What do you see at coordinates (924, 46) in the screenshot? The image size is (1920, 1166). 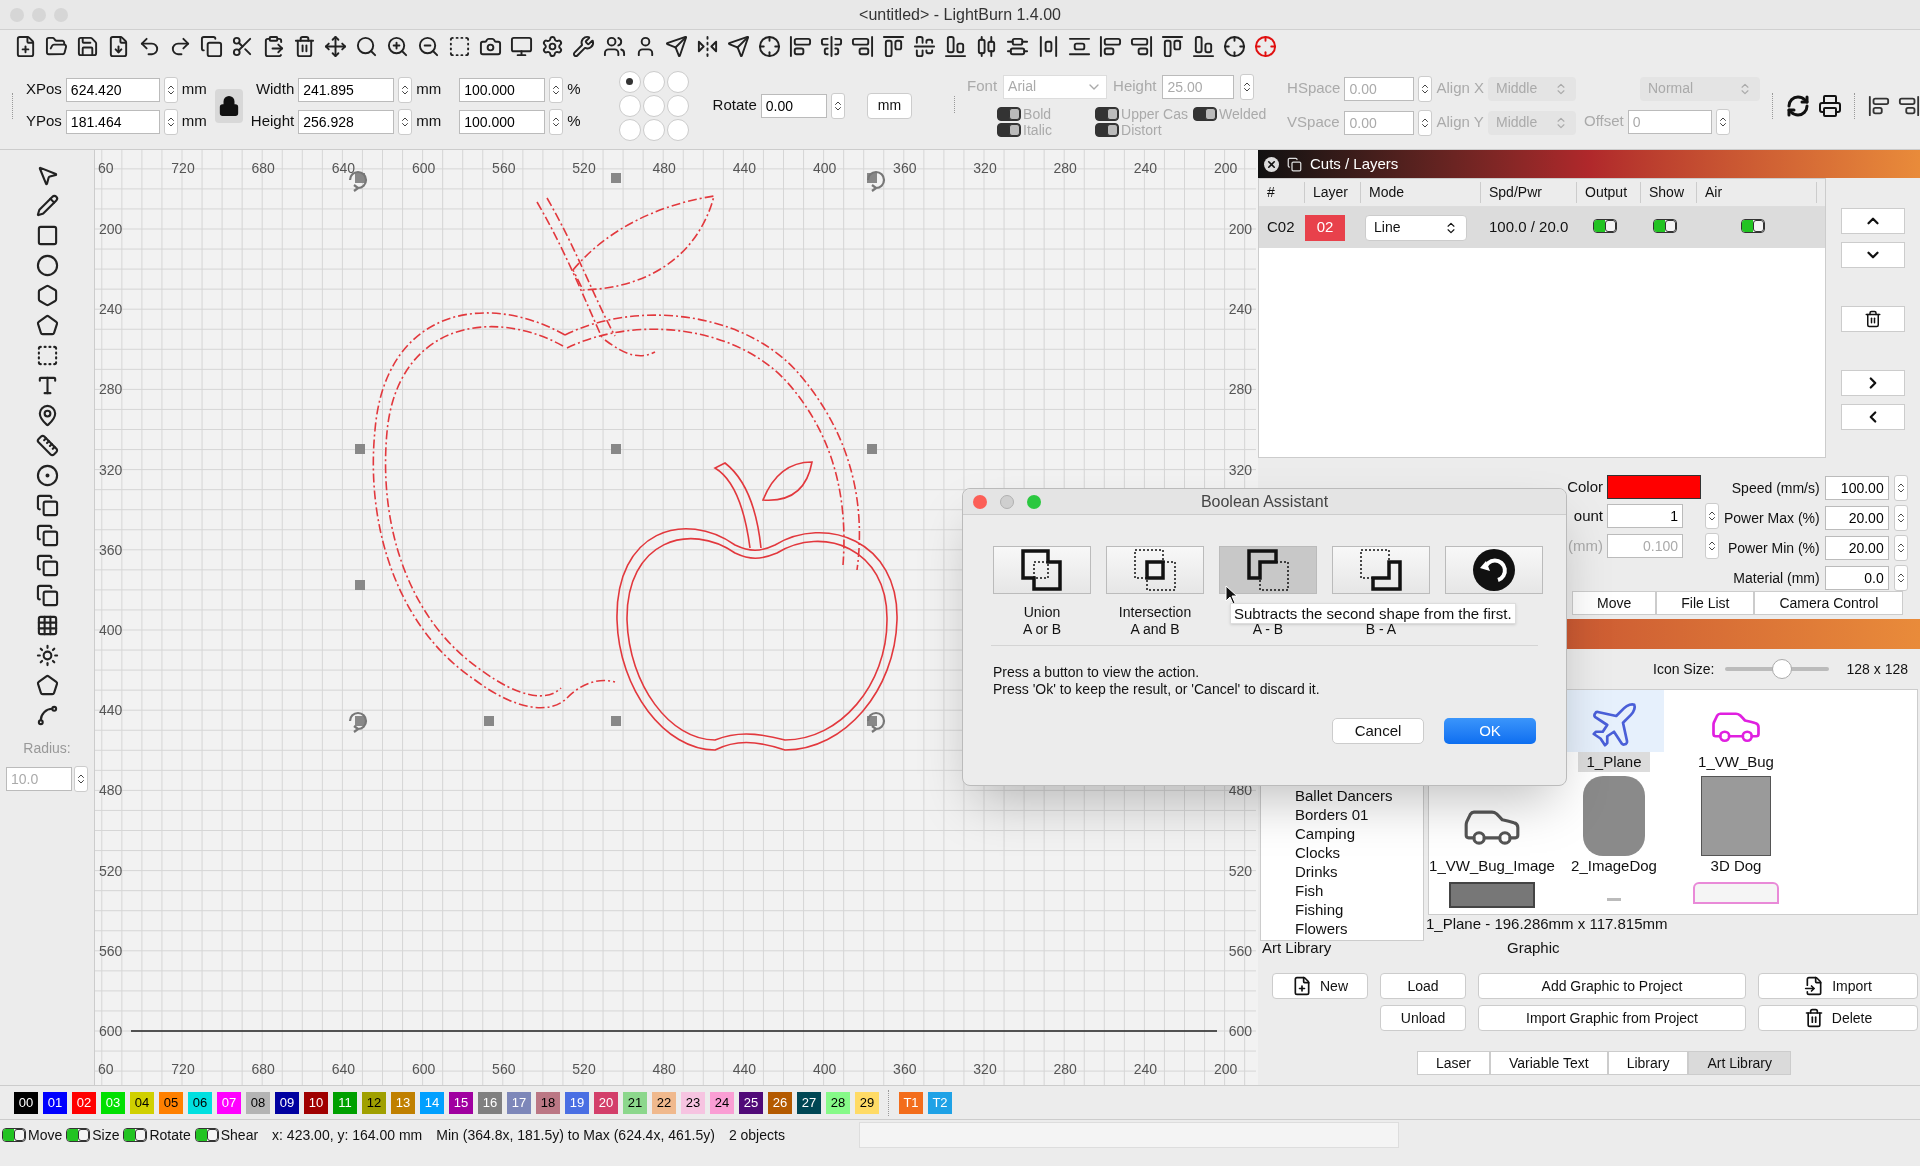 I see `align-middle-icon` at bounding box center [924, 46].